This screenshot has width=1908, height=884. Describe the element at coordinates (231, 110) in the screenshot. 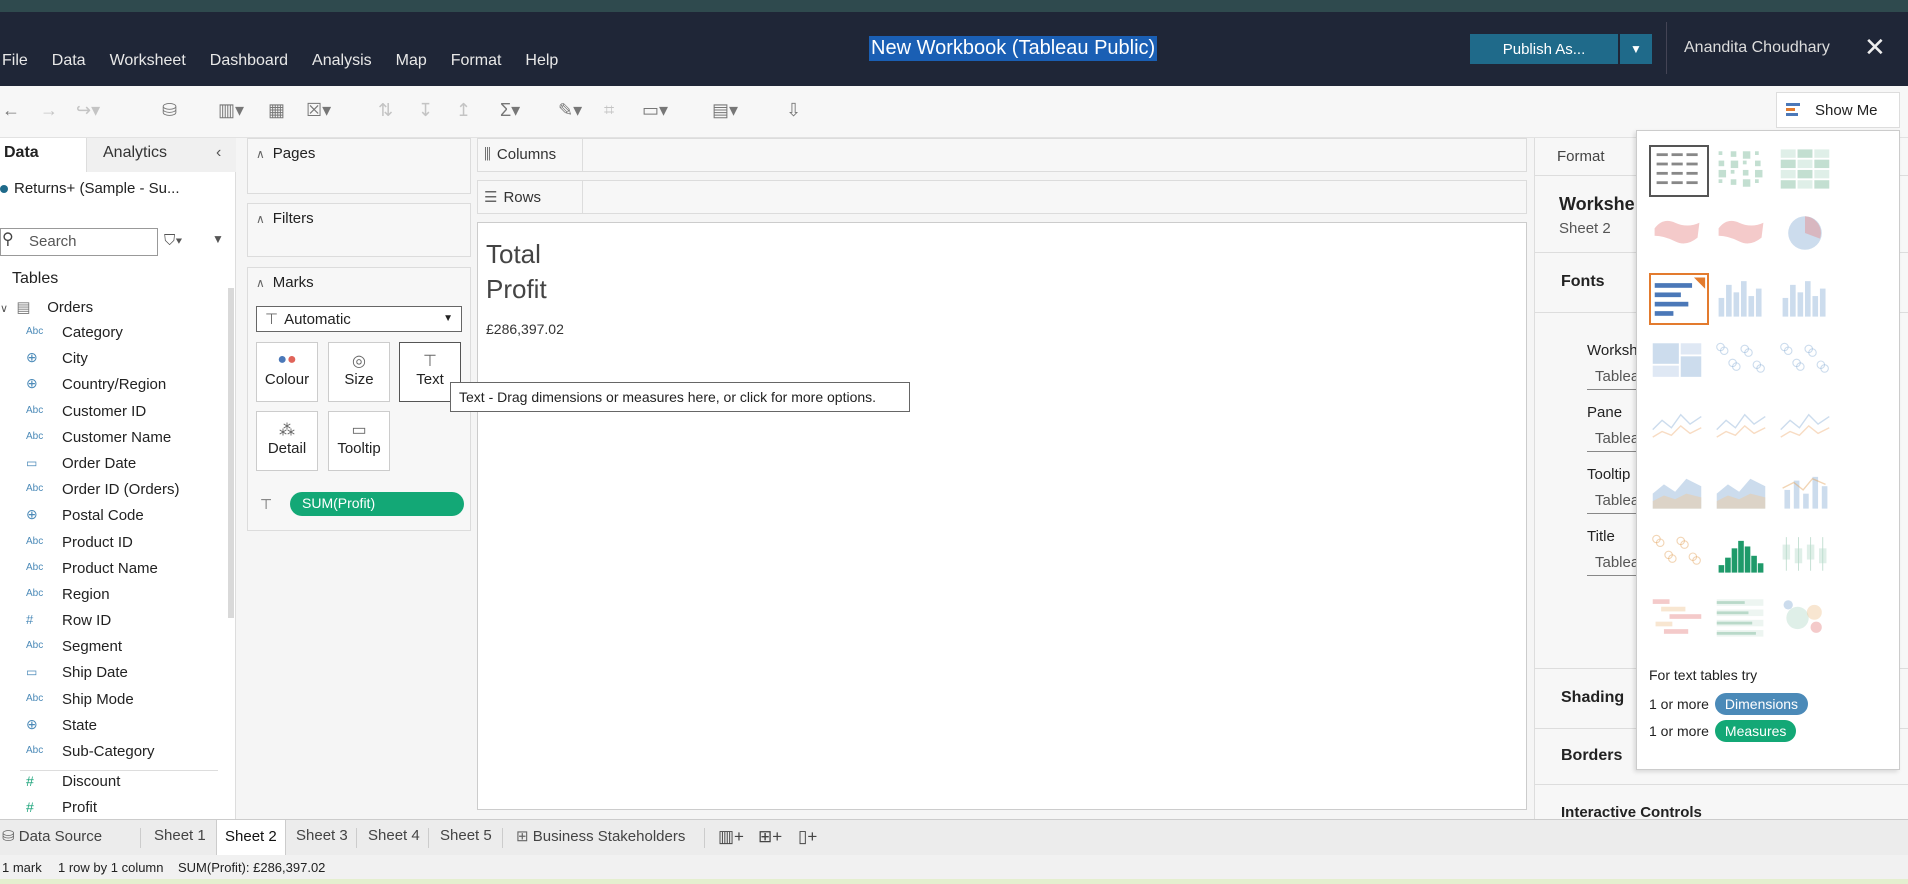

I see `new-worksheet-icon: ▥▾` at that location.